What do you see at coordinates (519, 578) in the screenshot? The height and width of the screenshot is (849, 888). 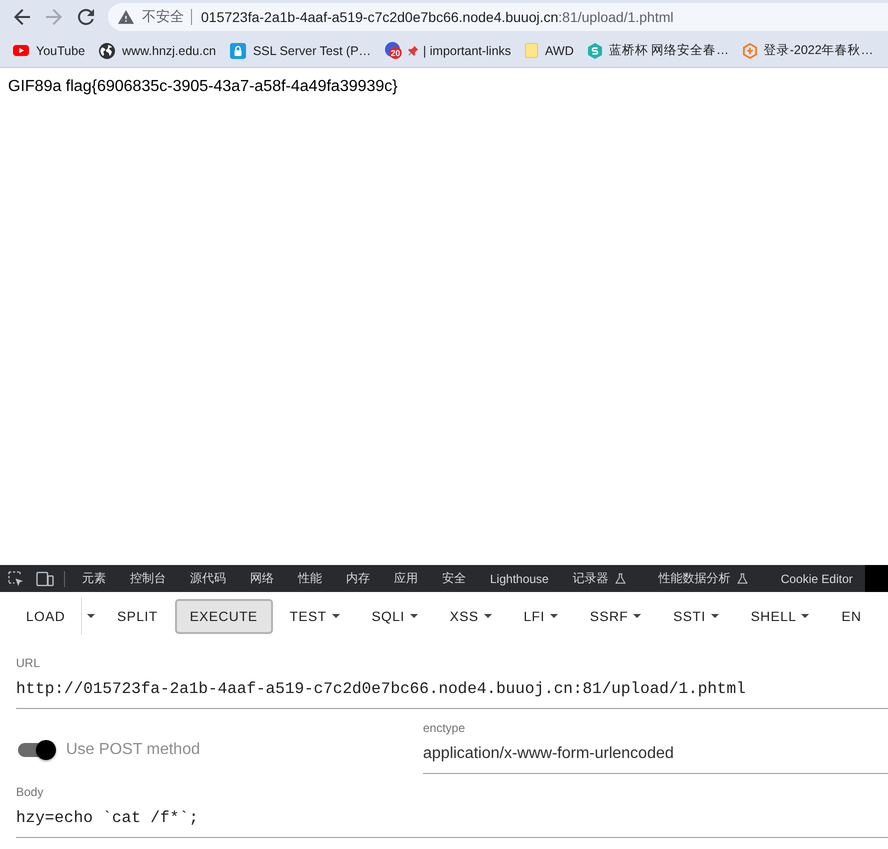 I see `devtools-tab: Lighthouse` at bounding box center [519, 578].